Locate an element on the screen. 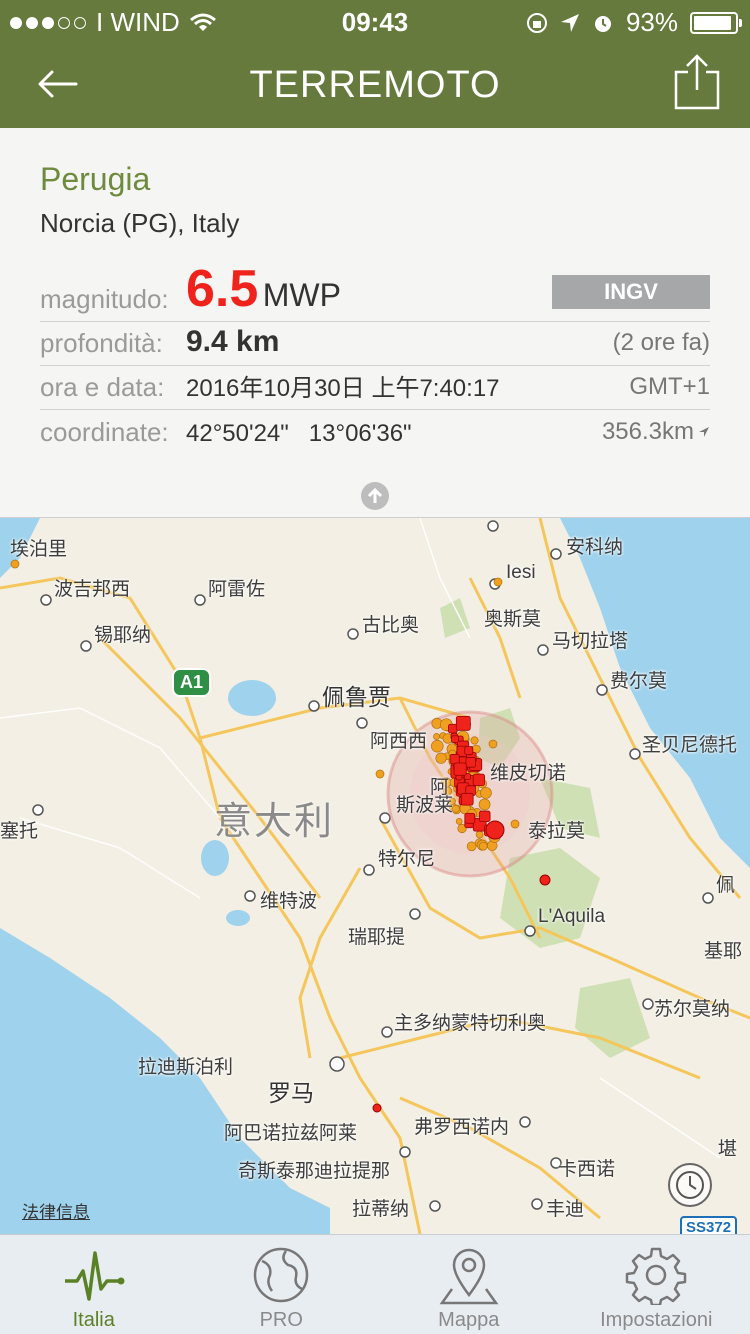  city-label: 罗马 is located at coordinates (291, 1093).